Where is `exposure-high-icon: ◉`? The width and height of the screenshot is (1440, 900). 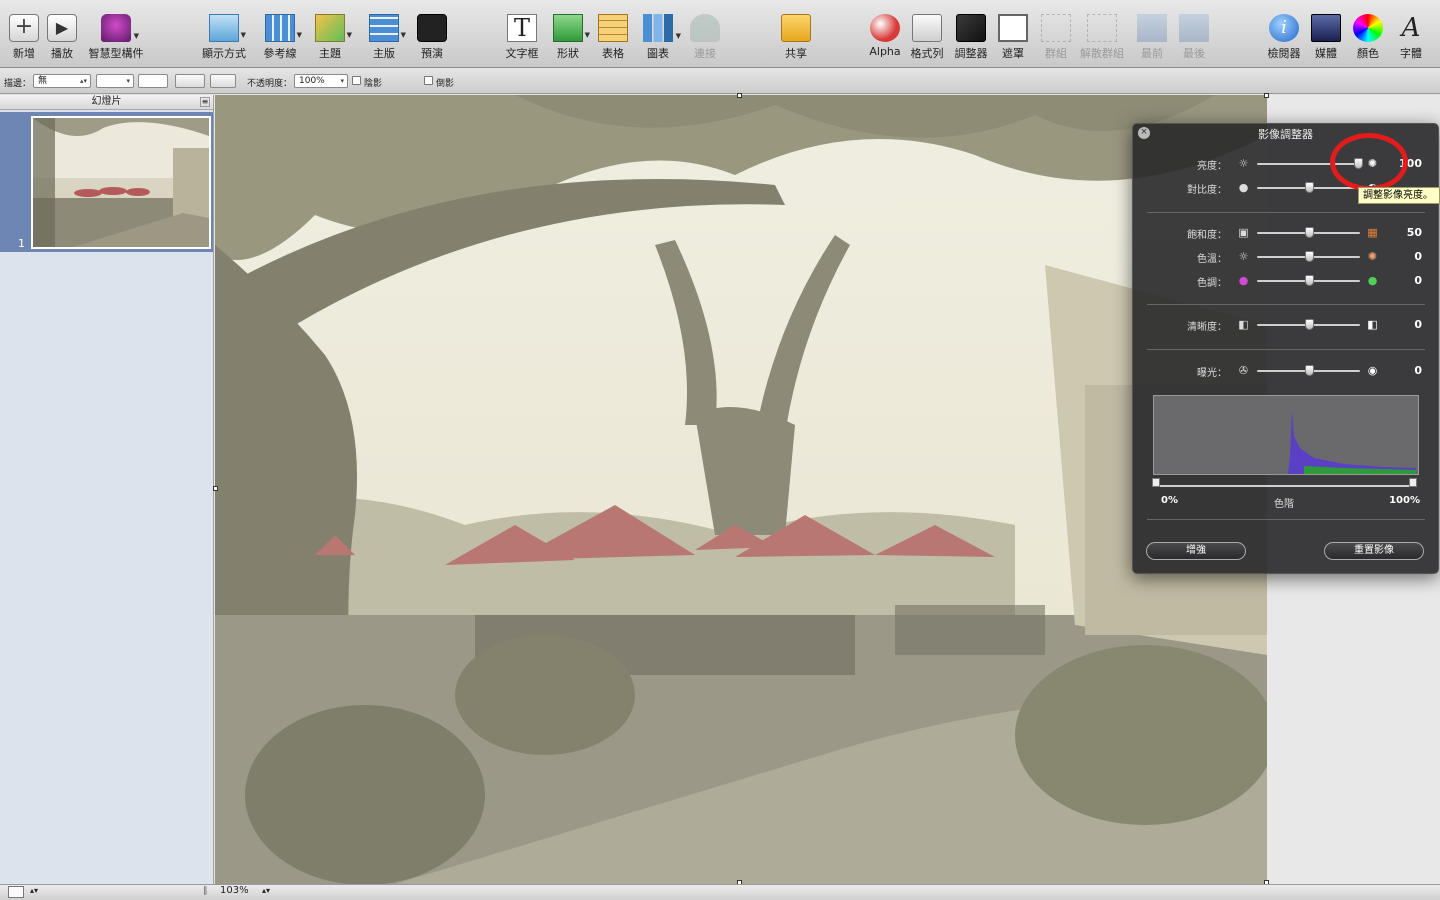
exposure-high-icon: ◉ is located at coordinates (1372, 370).